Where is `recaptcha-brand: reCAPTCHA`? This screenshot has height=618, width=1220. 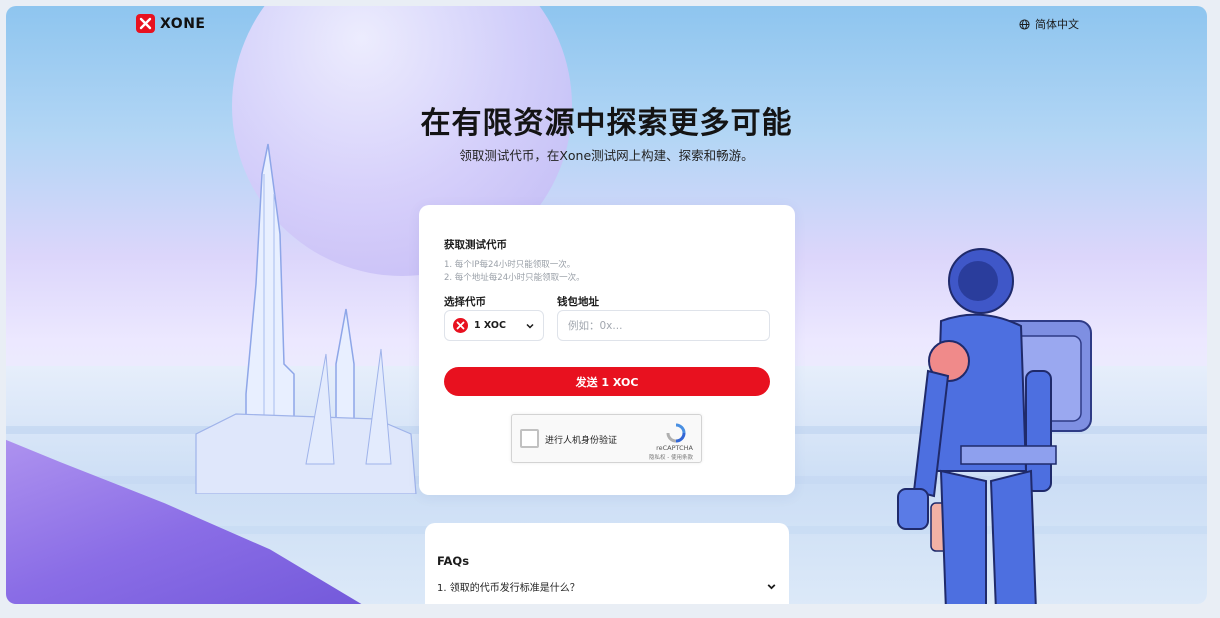
recaptcha-brand: reCAPTCHA is located at coordinates (674, 448).